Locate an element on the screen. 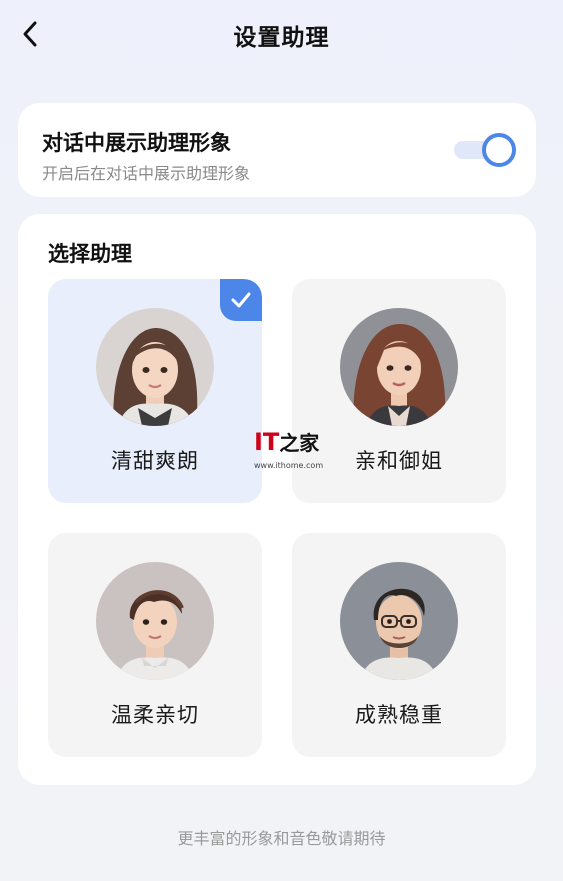 The image size is (563, 881). young-man-short-hair-avatar is located at coordinates (155, 621).